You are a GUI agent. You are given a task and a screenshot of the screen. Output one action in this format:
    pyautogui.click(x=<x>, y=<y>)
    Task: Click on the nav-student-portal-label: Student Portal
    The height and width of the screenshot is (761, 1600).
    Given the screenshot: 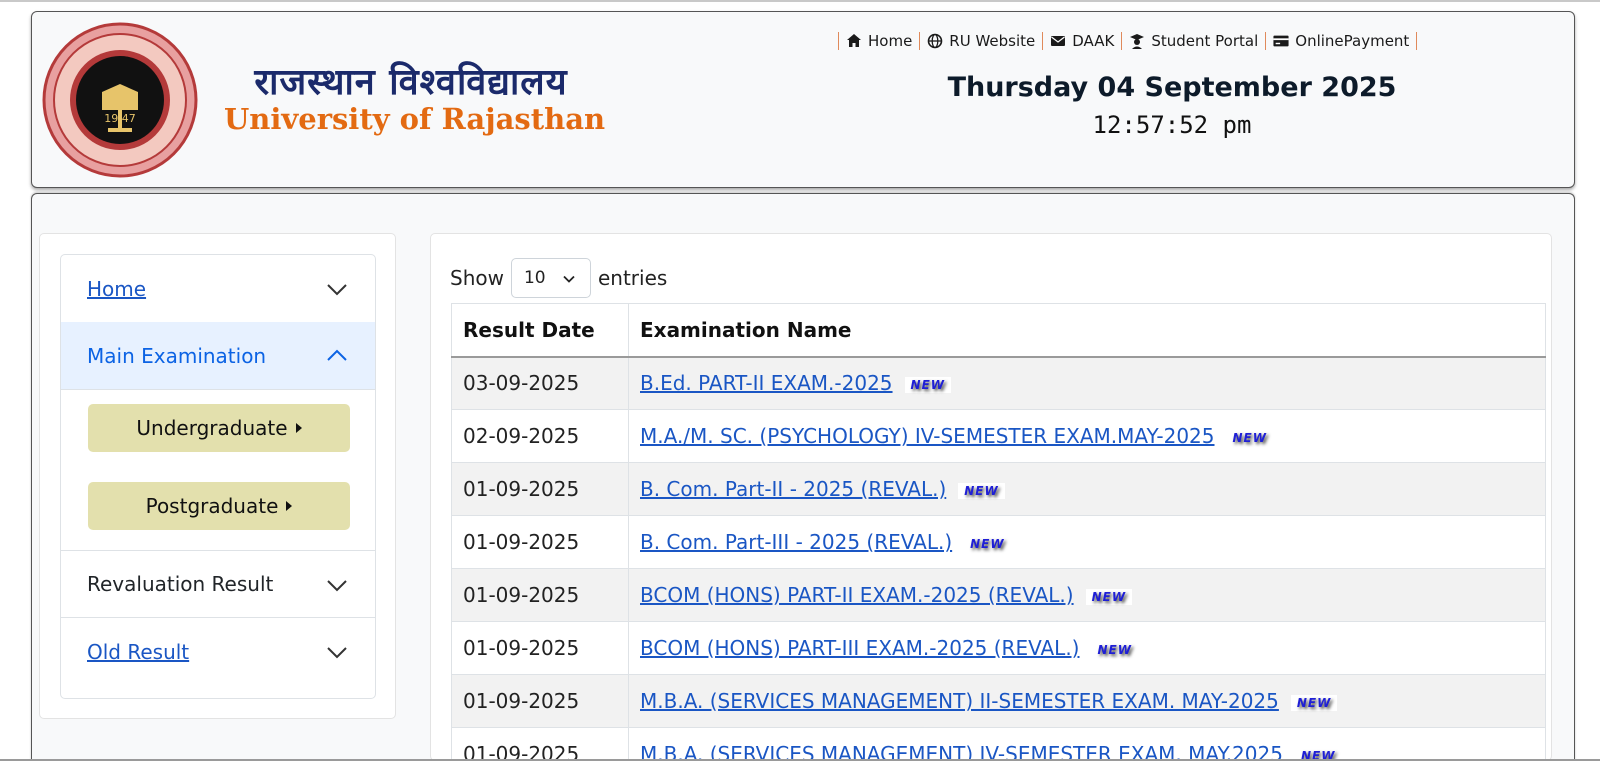 What is the action you would take?
    pyautogui.click(x=1205, y=41)
    